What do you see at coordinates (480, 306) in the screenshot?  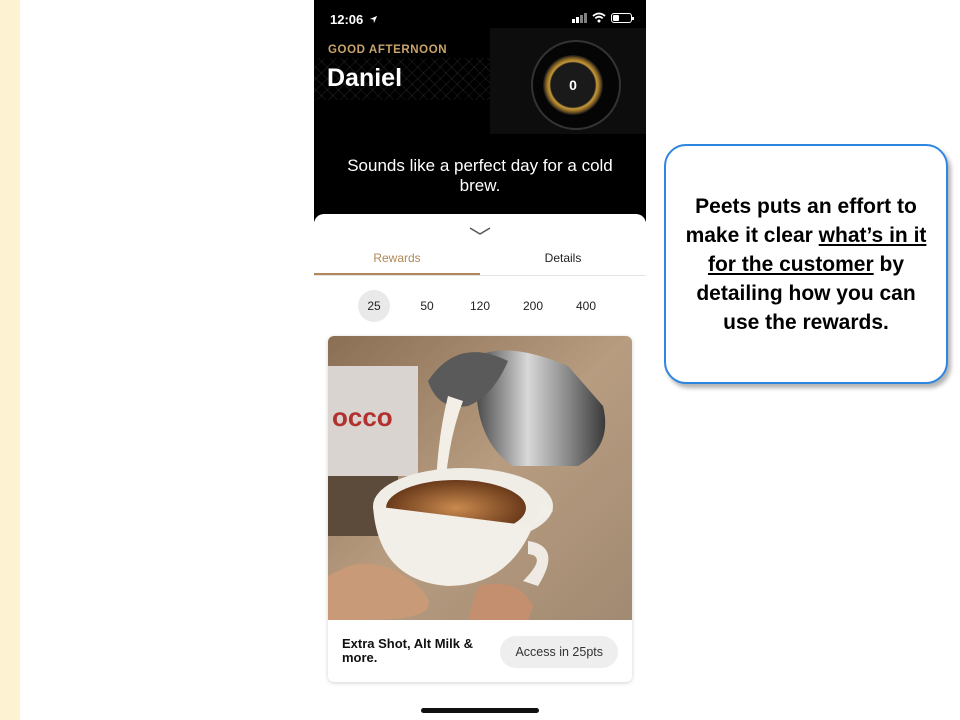 I see `tier-120: 120` at bounding box center [480, 306].